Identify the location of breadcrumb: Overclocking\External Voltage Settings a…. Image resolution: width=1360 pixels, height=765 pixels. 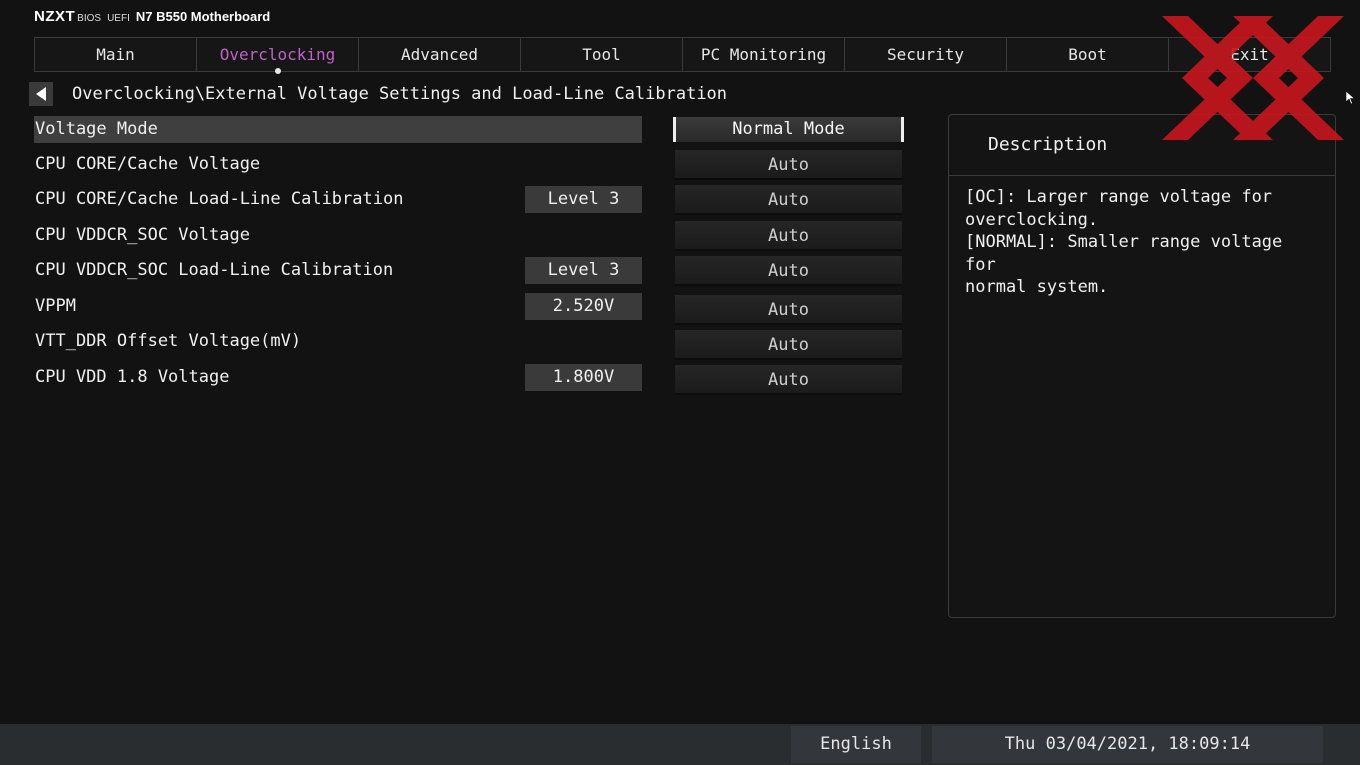
(400, 94).